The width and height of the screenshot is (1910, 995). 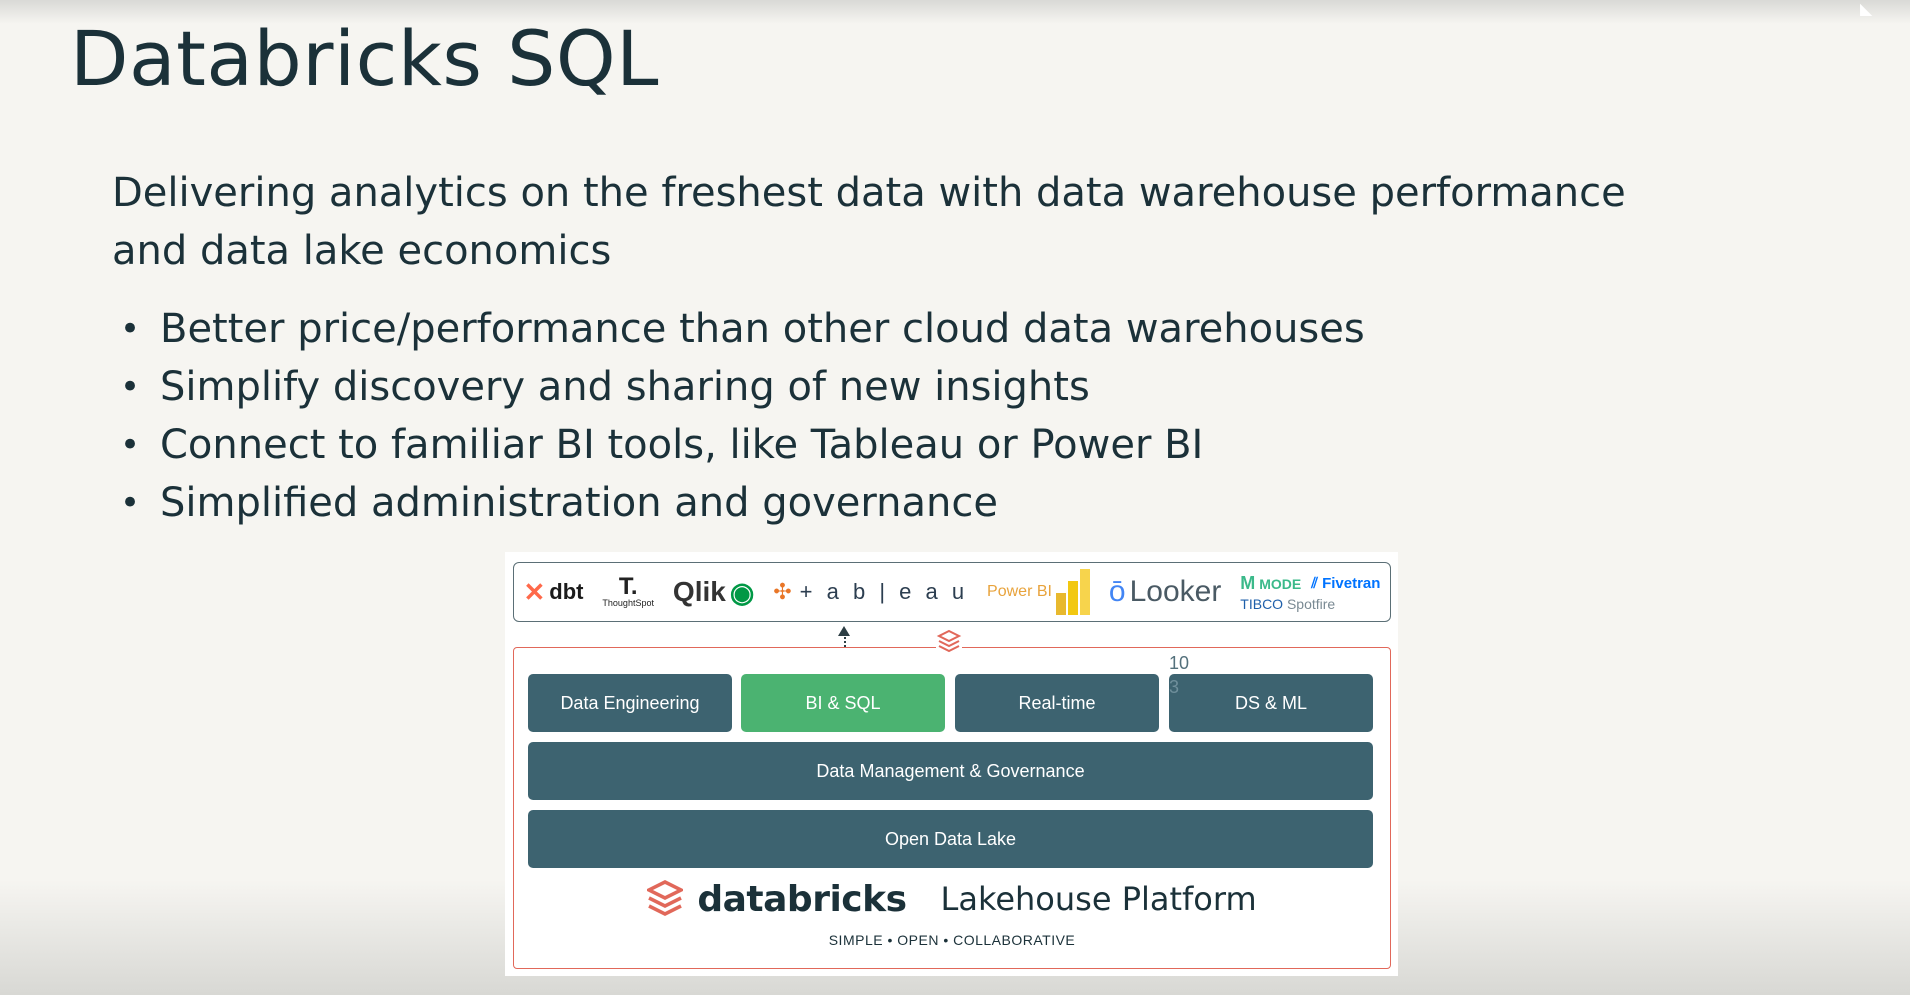 What do you see at coordinates (1019, 591) in the screenshot?
I see `powerbi-label: Power BI` at bounding box center [1019, 591].